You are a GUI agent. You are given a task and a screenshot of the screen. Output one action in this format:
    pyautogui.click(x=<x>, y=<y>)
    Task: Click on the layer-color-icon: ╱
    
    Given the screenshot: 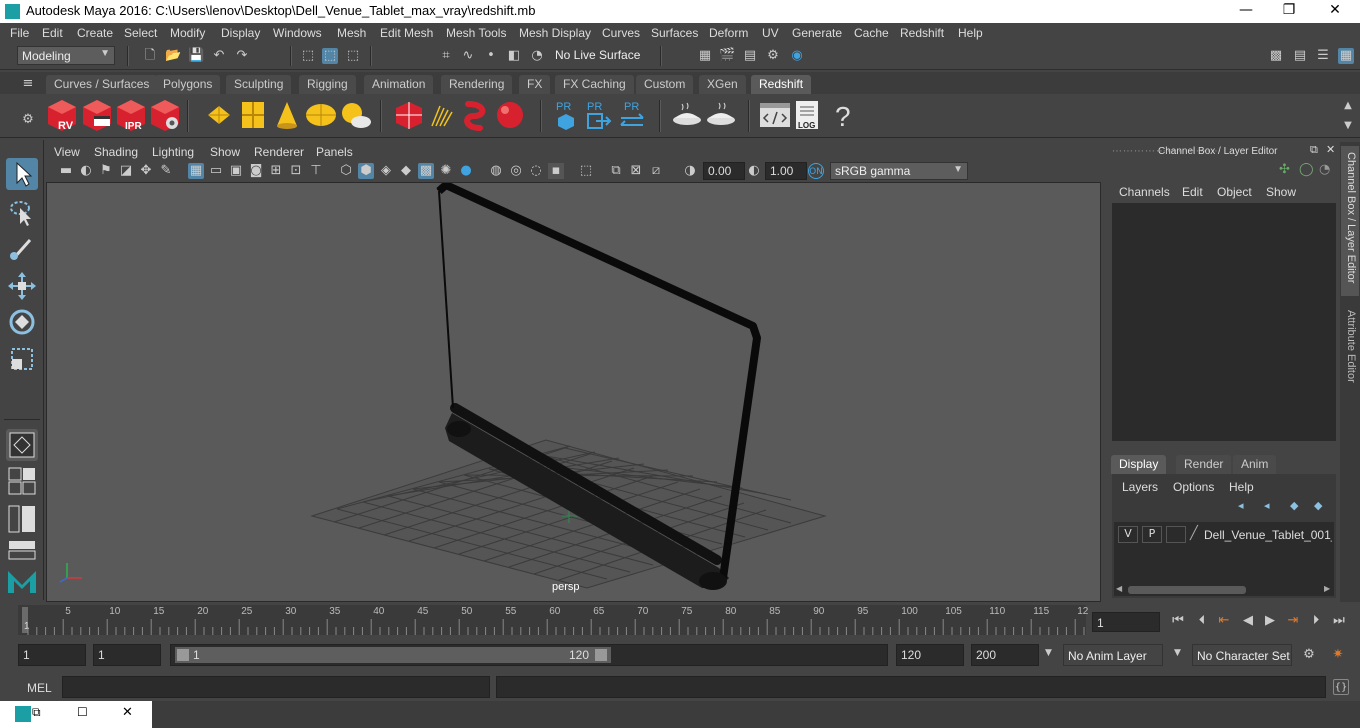 What is the action you would take?
    pyautogui.click(x=1194, y=533)
    